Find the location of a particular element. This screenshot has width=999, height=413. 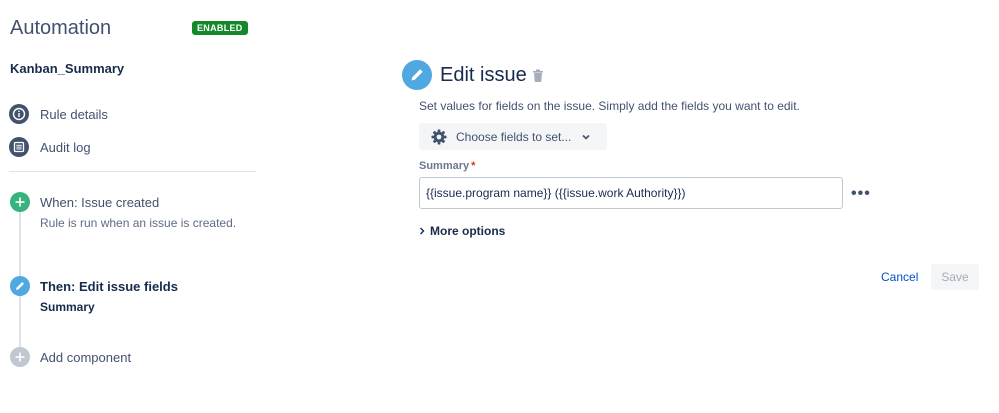

nav-audit-log: Audit log is located at coordinates (50, 147).